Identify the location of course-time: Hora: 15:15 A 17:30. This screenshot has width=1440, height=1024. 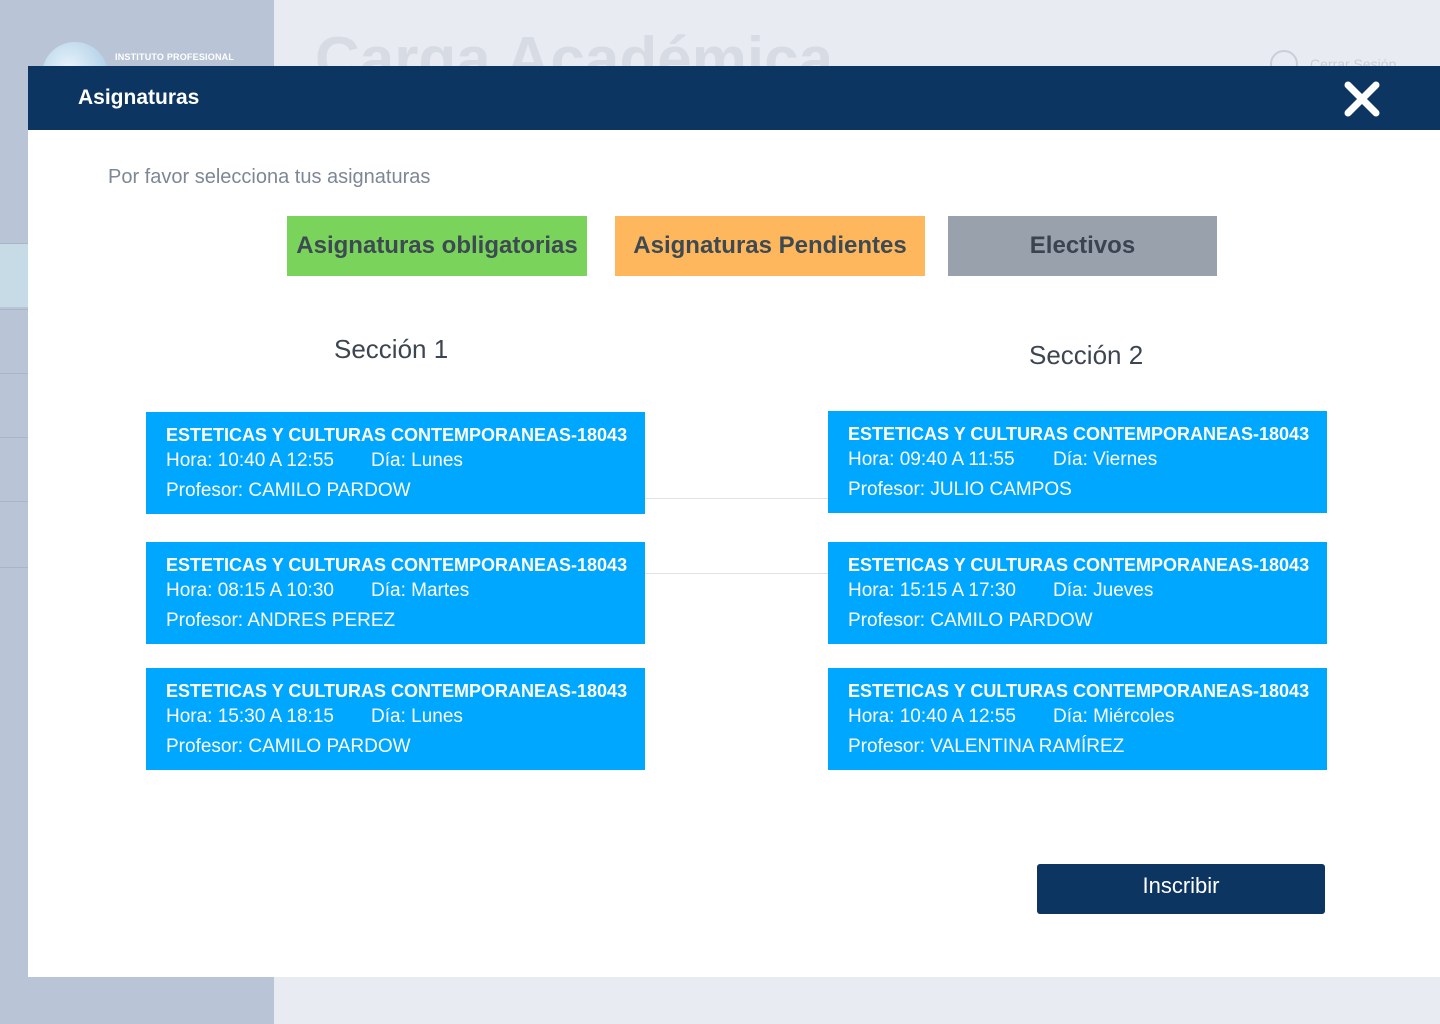
(932, 590).